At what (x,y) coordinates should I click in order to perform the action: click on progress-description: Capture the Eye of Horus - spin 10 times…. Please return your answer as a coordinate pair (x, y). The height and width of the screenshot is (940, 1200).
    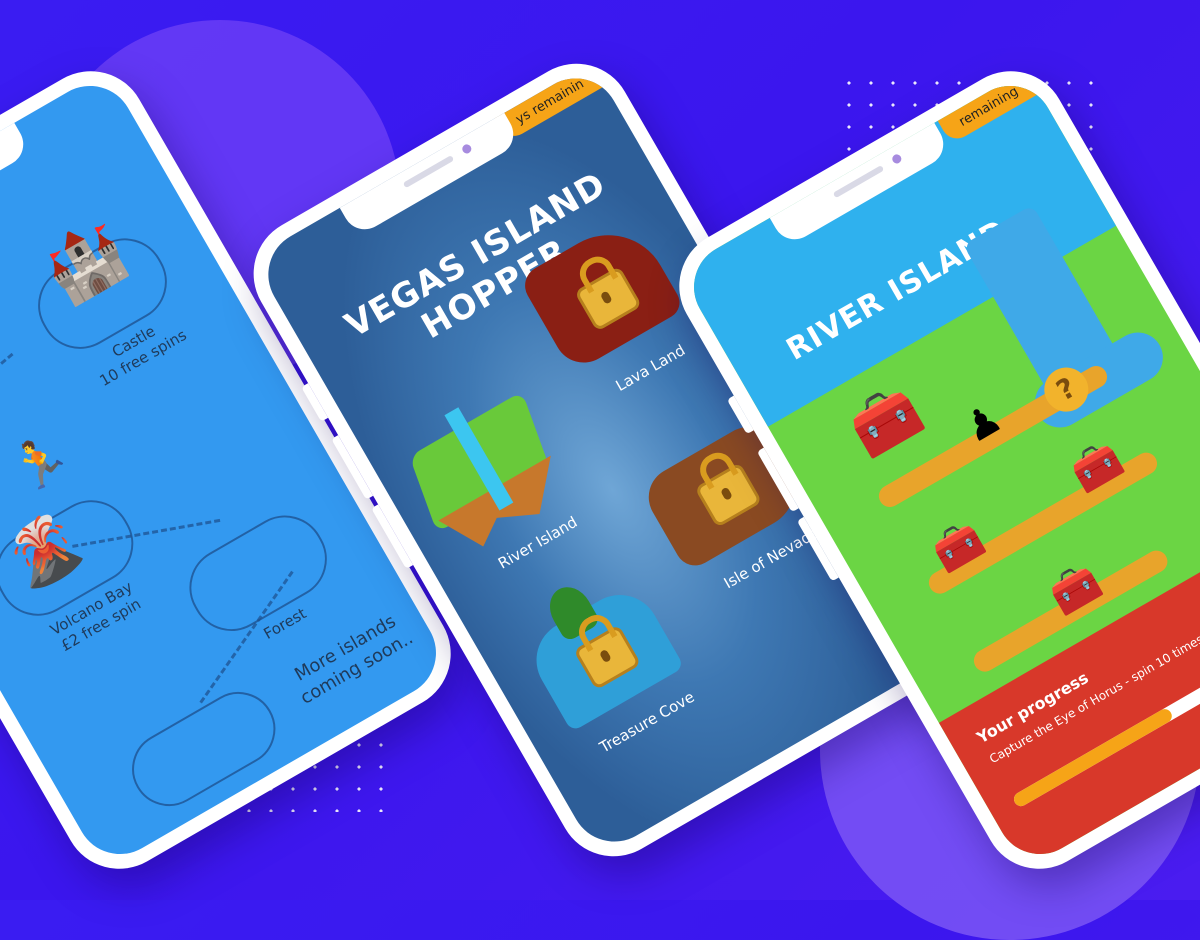
    Looking at the image, I should click on (1093, 685).